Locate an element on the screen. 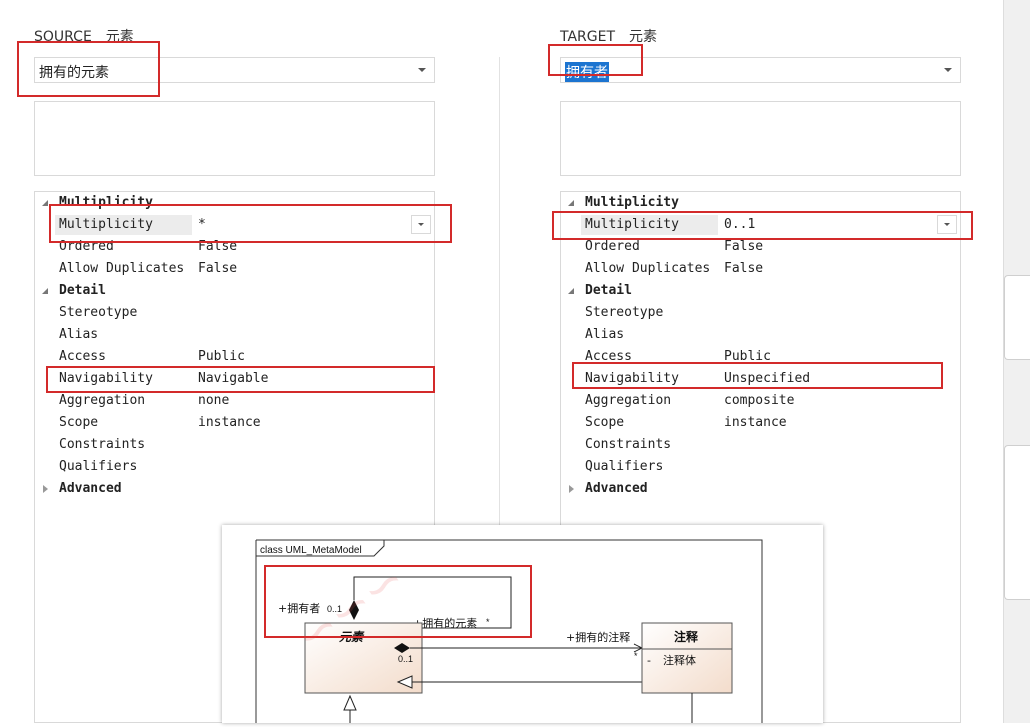 The height and width of the screenshot is (727, 1030). property-value: none is located at coordinates (213, 400).